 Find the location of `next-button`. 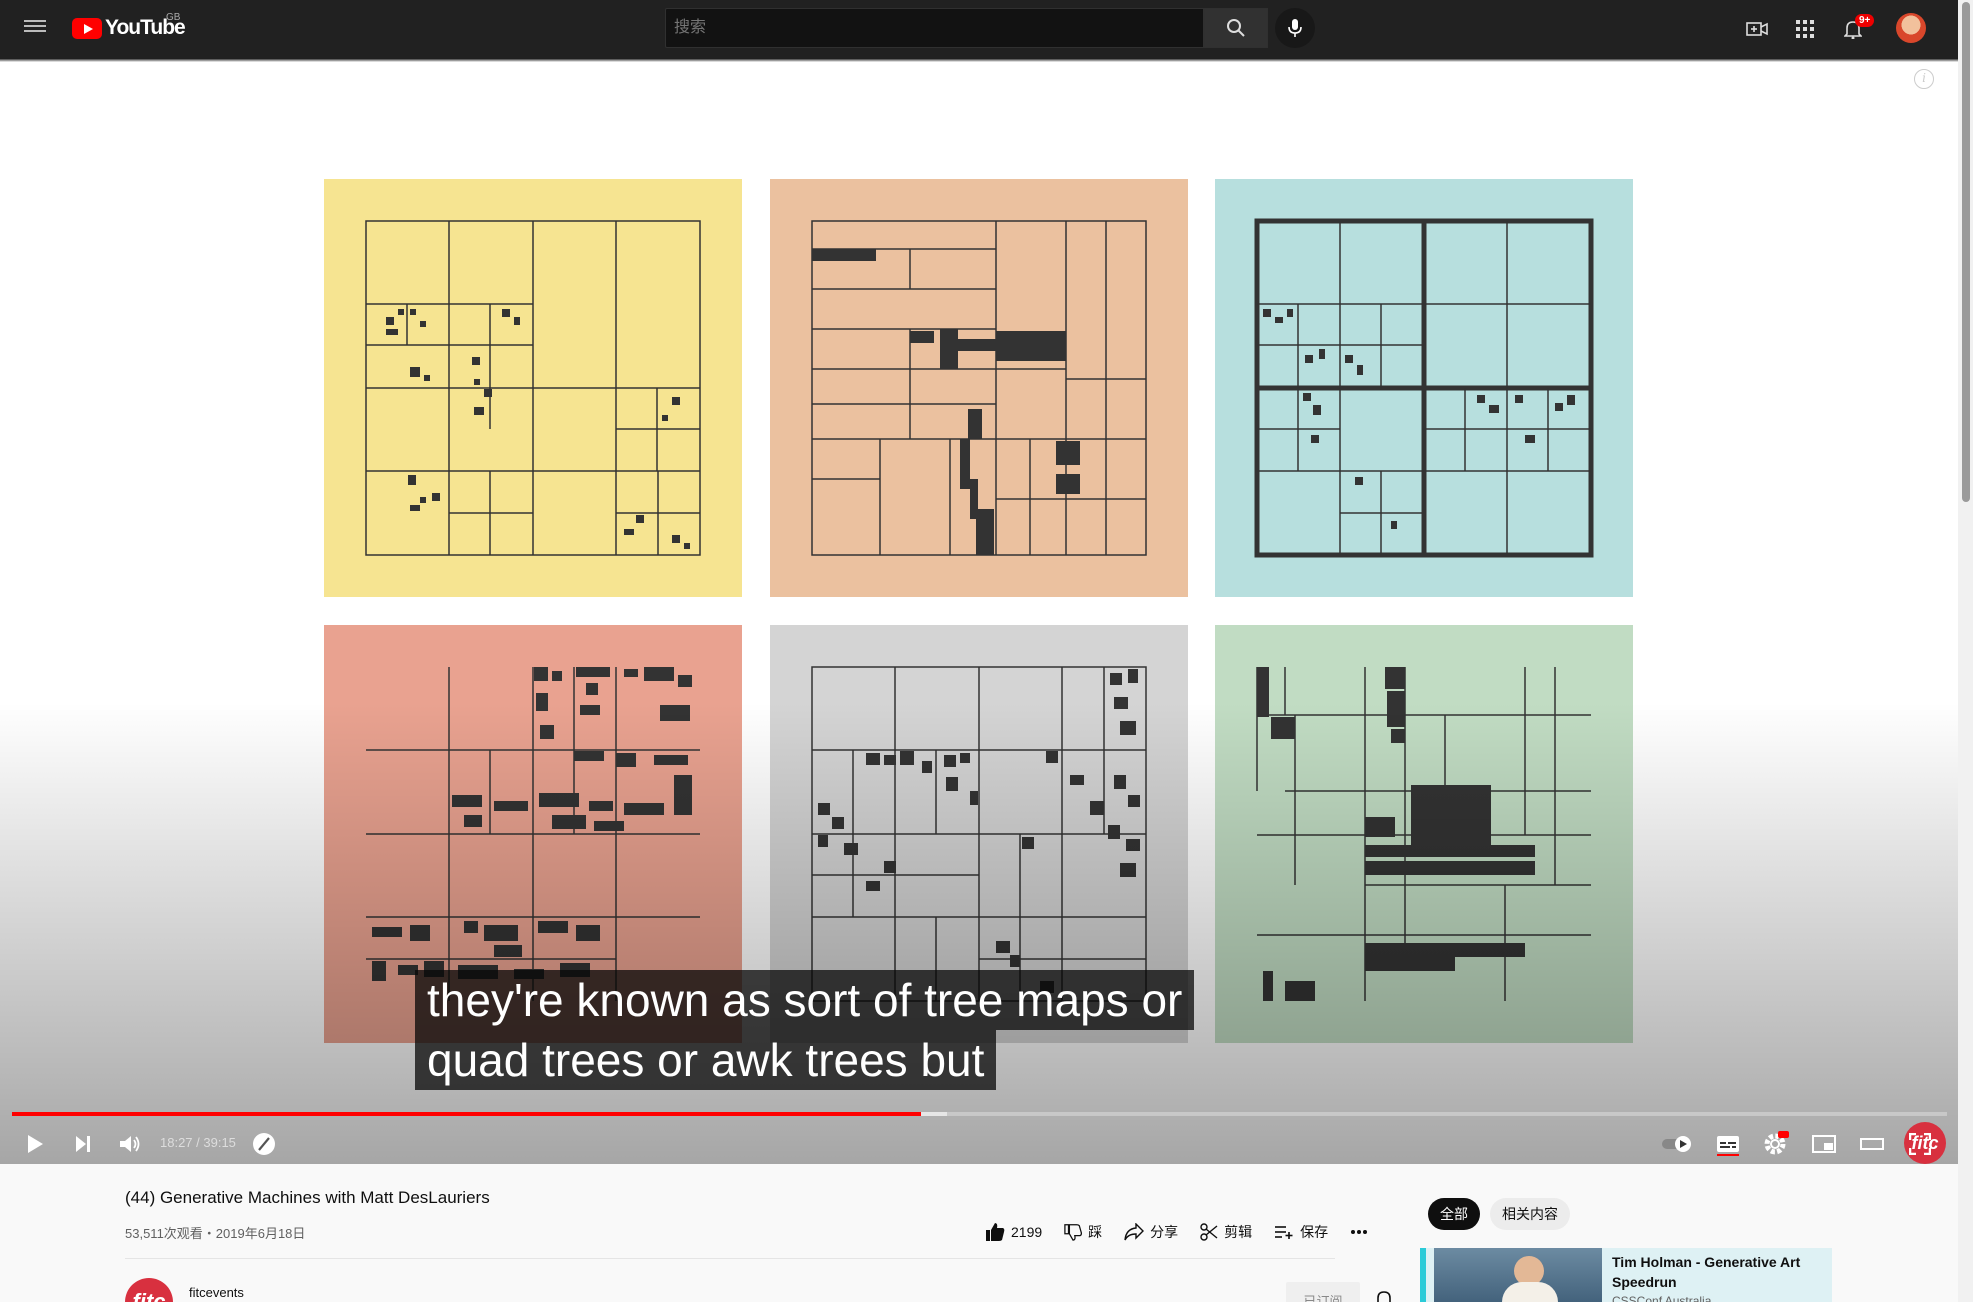

next-button is located at coordinates (83, 1144).